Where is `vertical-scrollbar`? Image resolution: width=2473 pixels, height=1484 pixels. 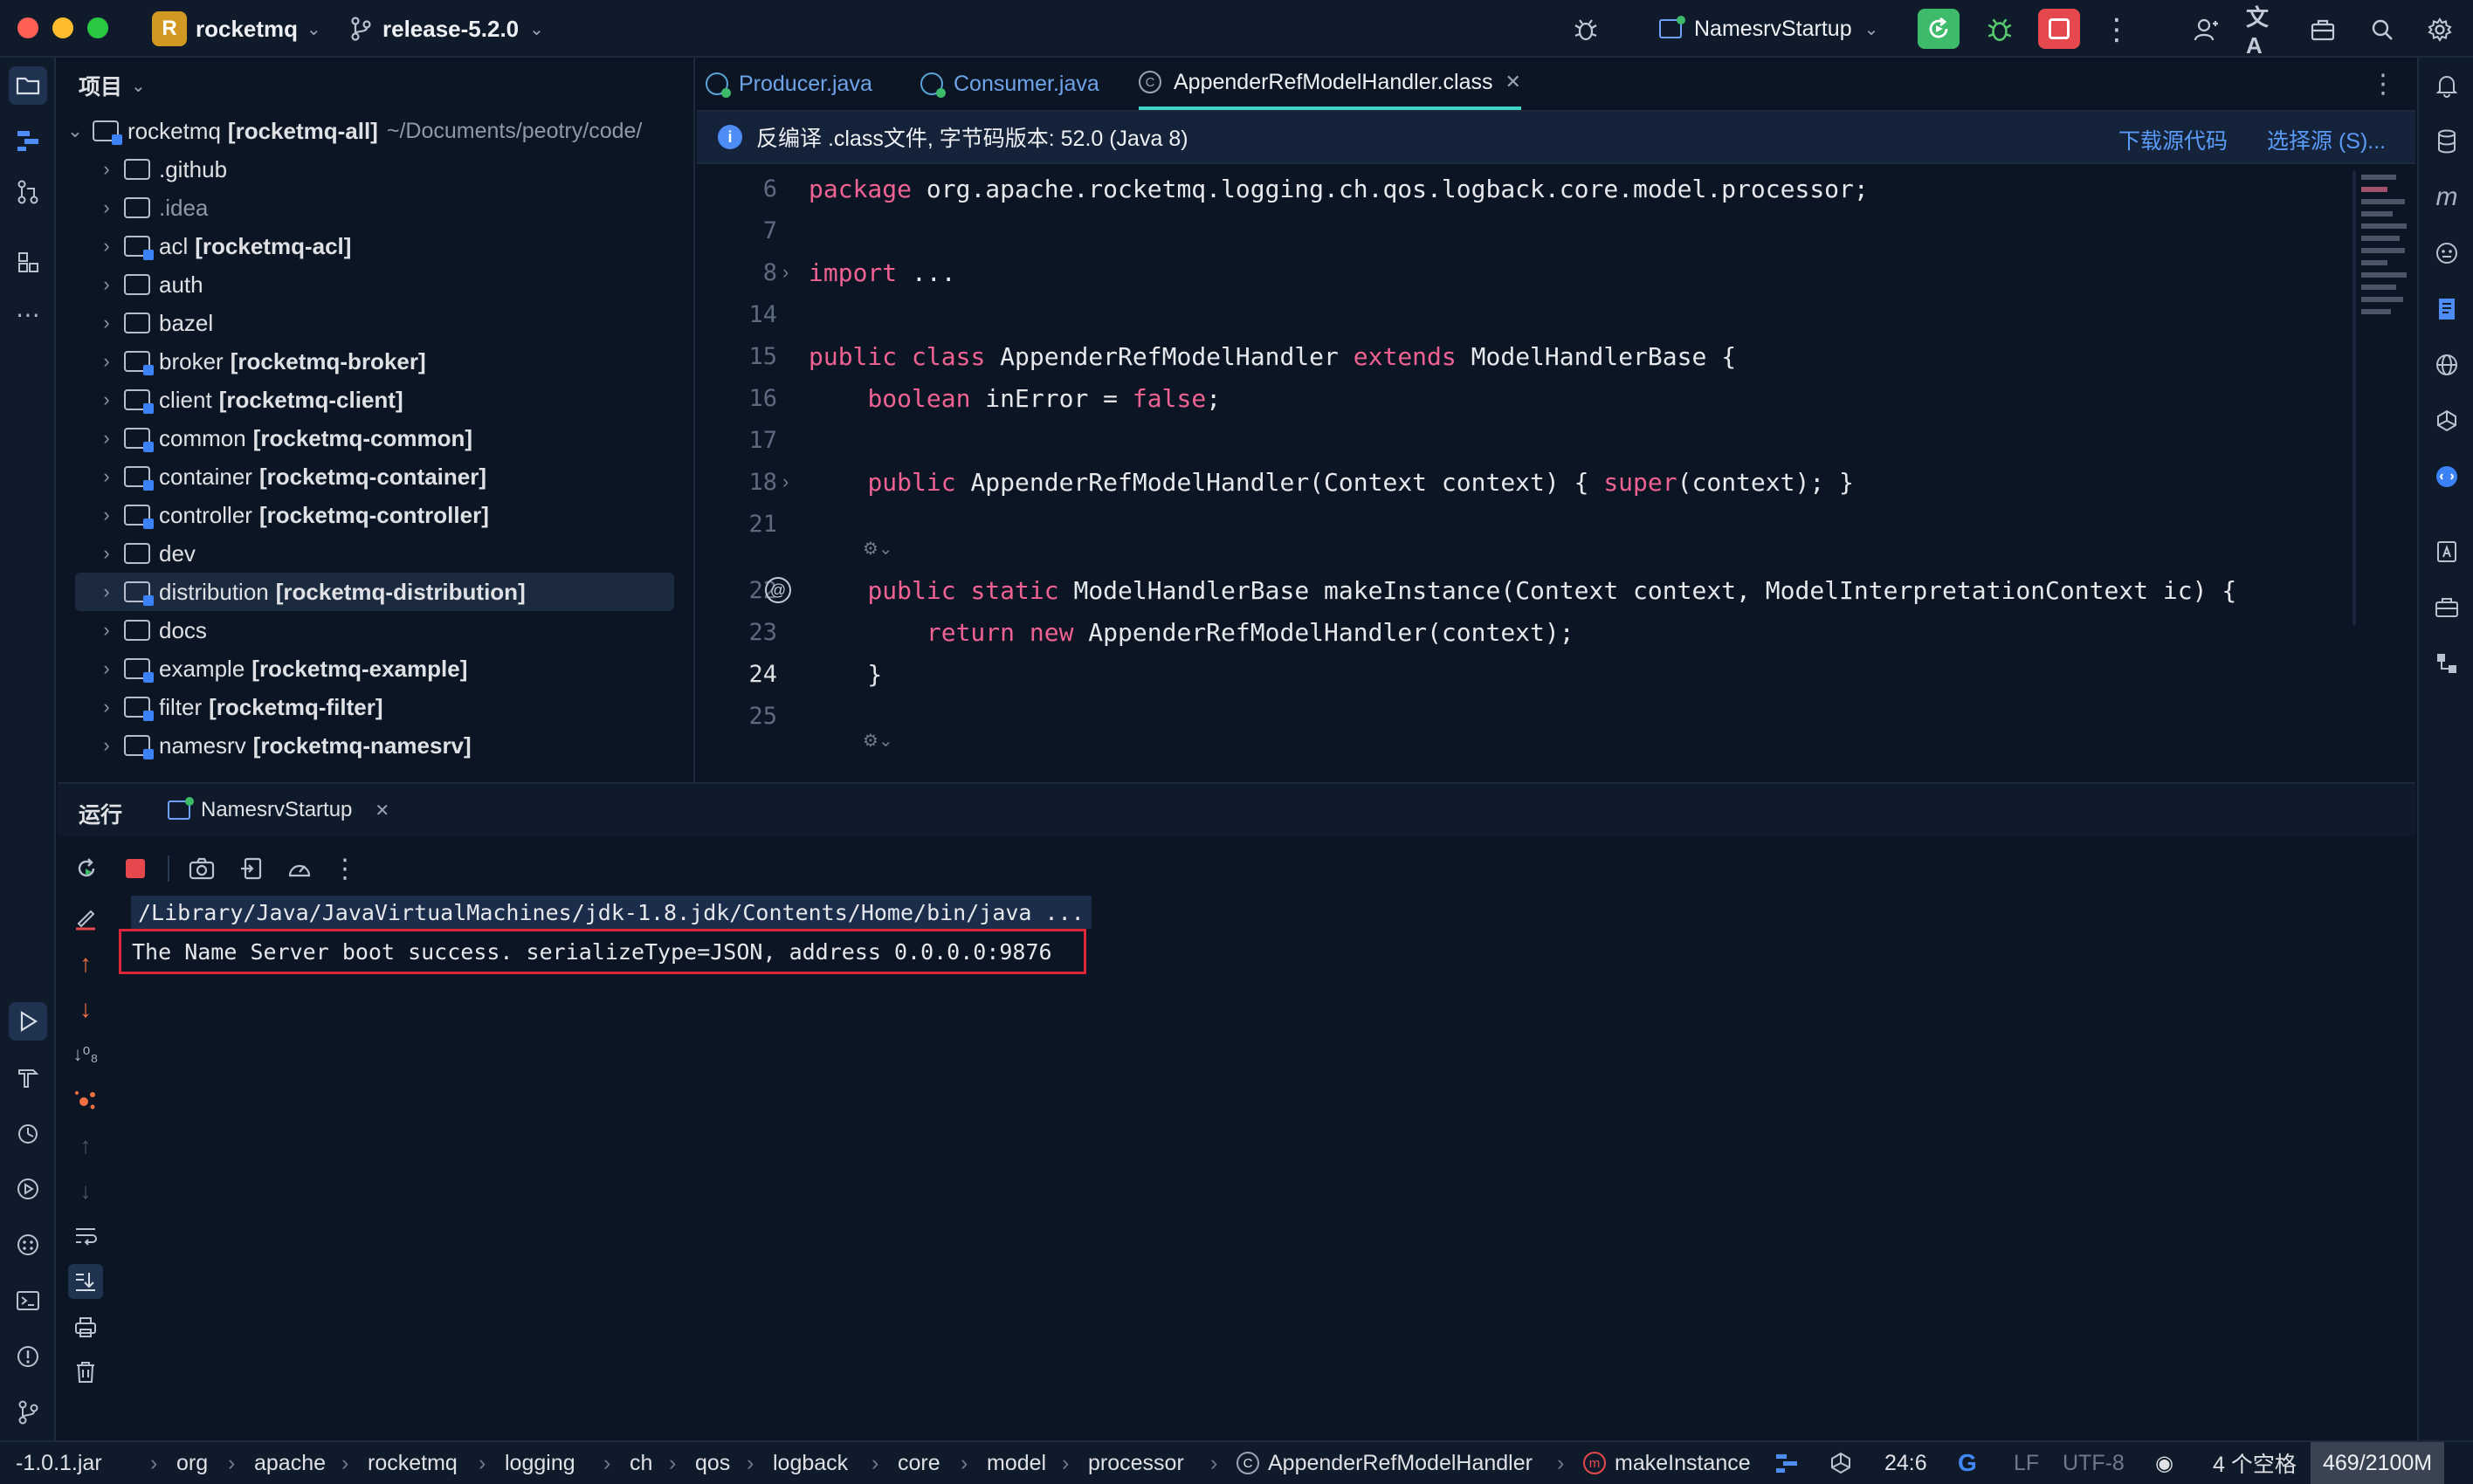 vertical-scrollbar is located at coordinates (2354, 398).